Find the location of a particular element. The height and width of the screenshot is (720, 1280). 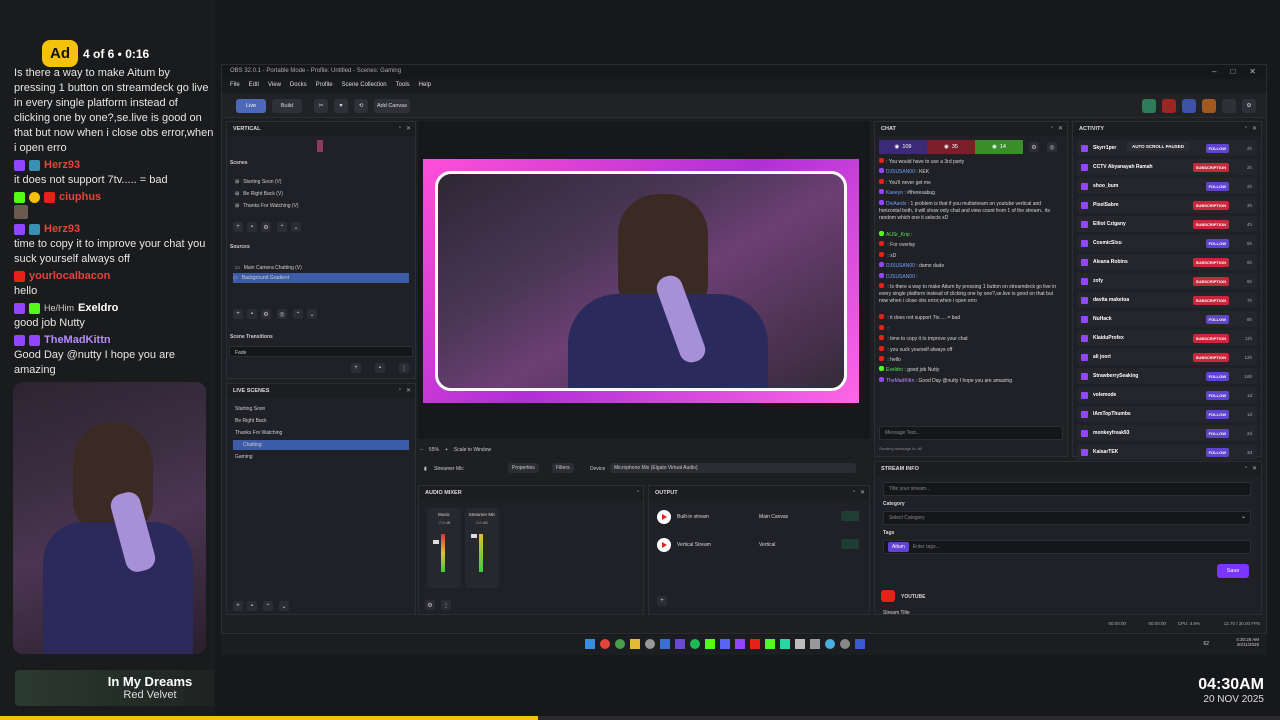

activity-row: StrawberrySeaking FOLLOW 16h is located at coordinates (1167, 376).